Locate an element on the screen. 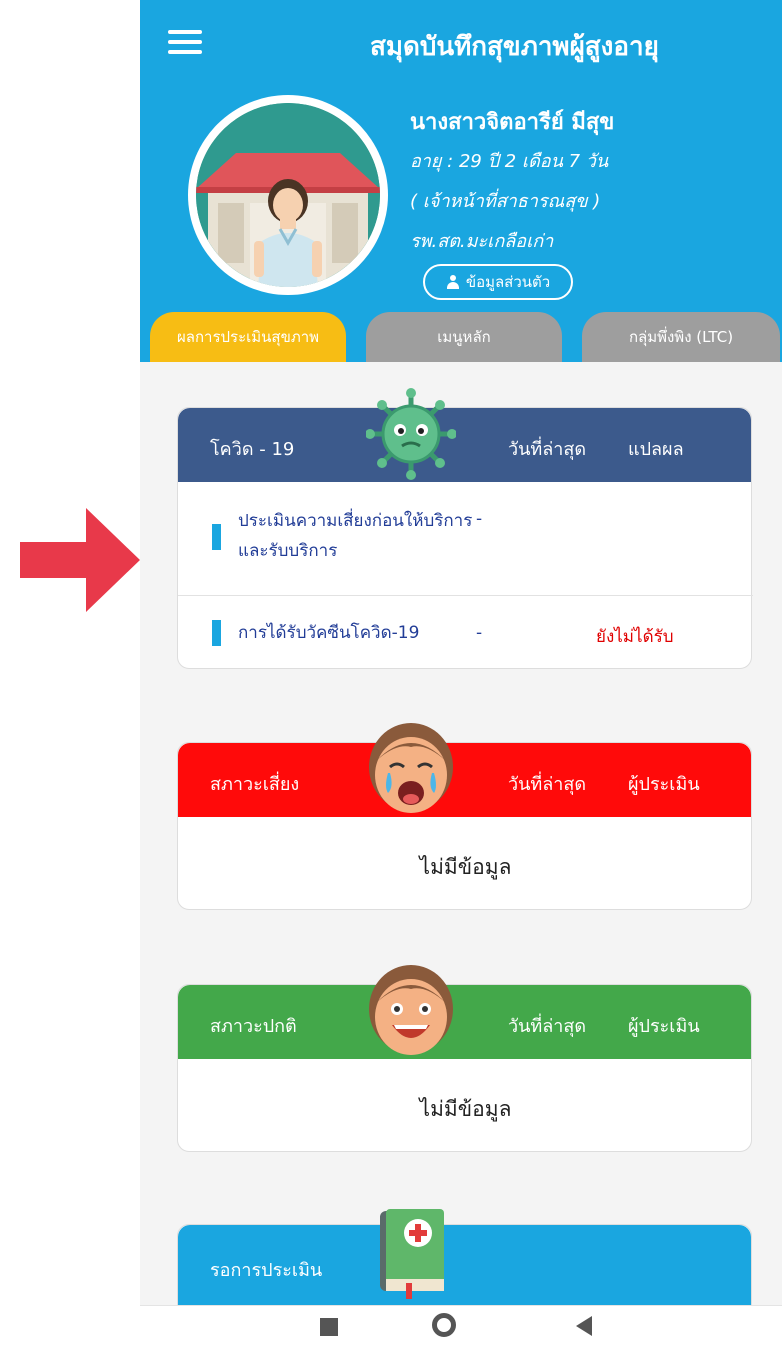 The height and width of the screenshot is (1357, 782). normal-title: สภาวะปกติ is located at coordinates (253, 1026).